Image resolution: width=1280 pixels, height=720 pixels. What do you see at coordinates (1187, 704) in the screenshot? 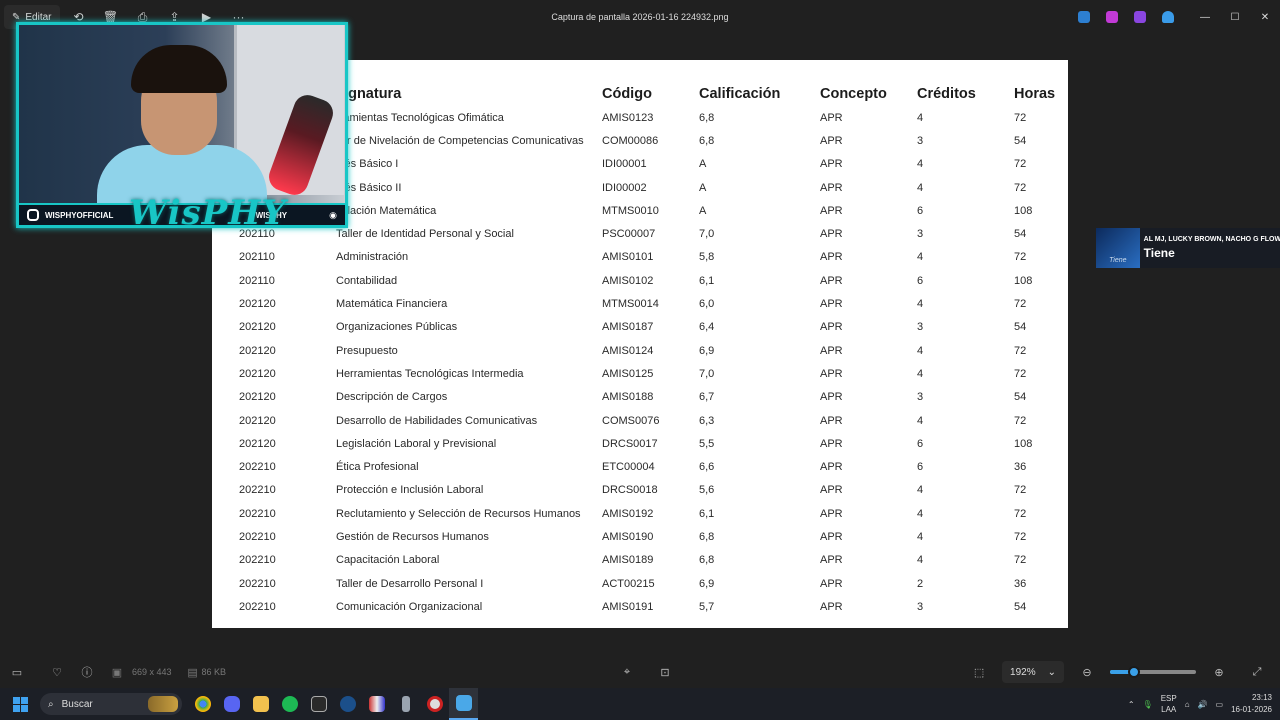
I see `network-icon: ⌂` at bounding box center [1187, 704].